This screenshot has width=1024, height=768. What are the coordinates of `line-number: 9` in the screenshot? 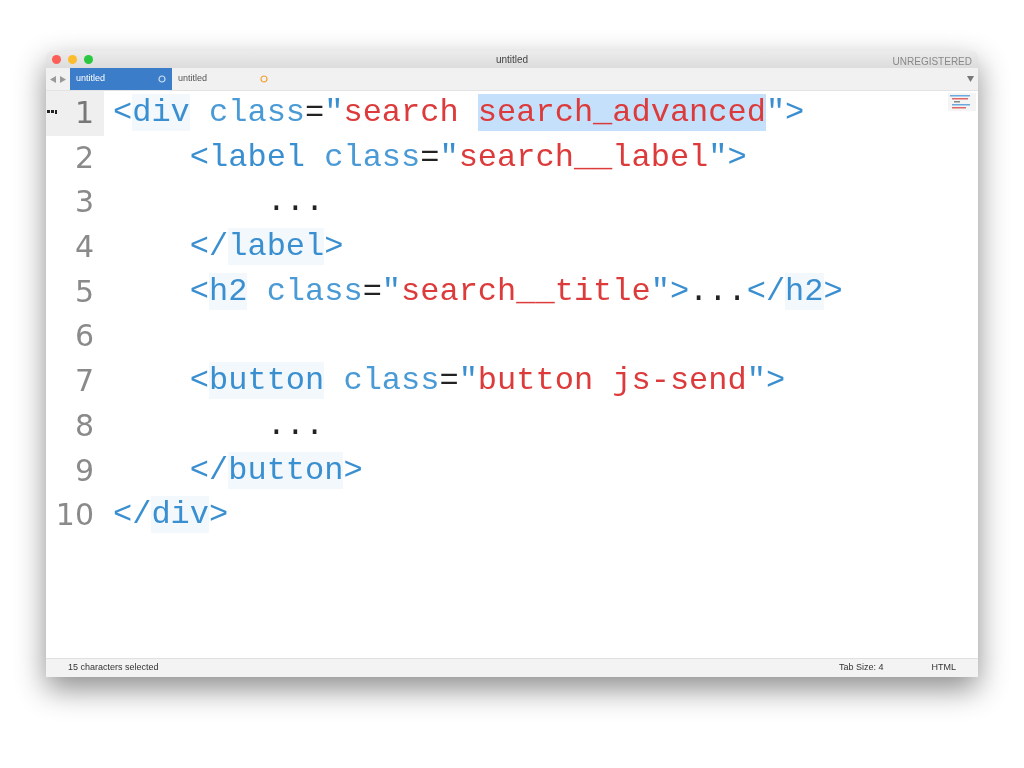 It's located at (84, 470).